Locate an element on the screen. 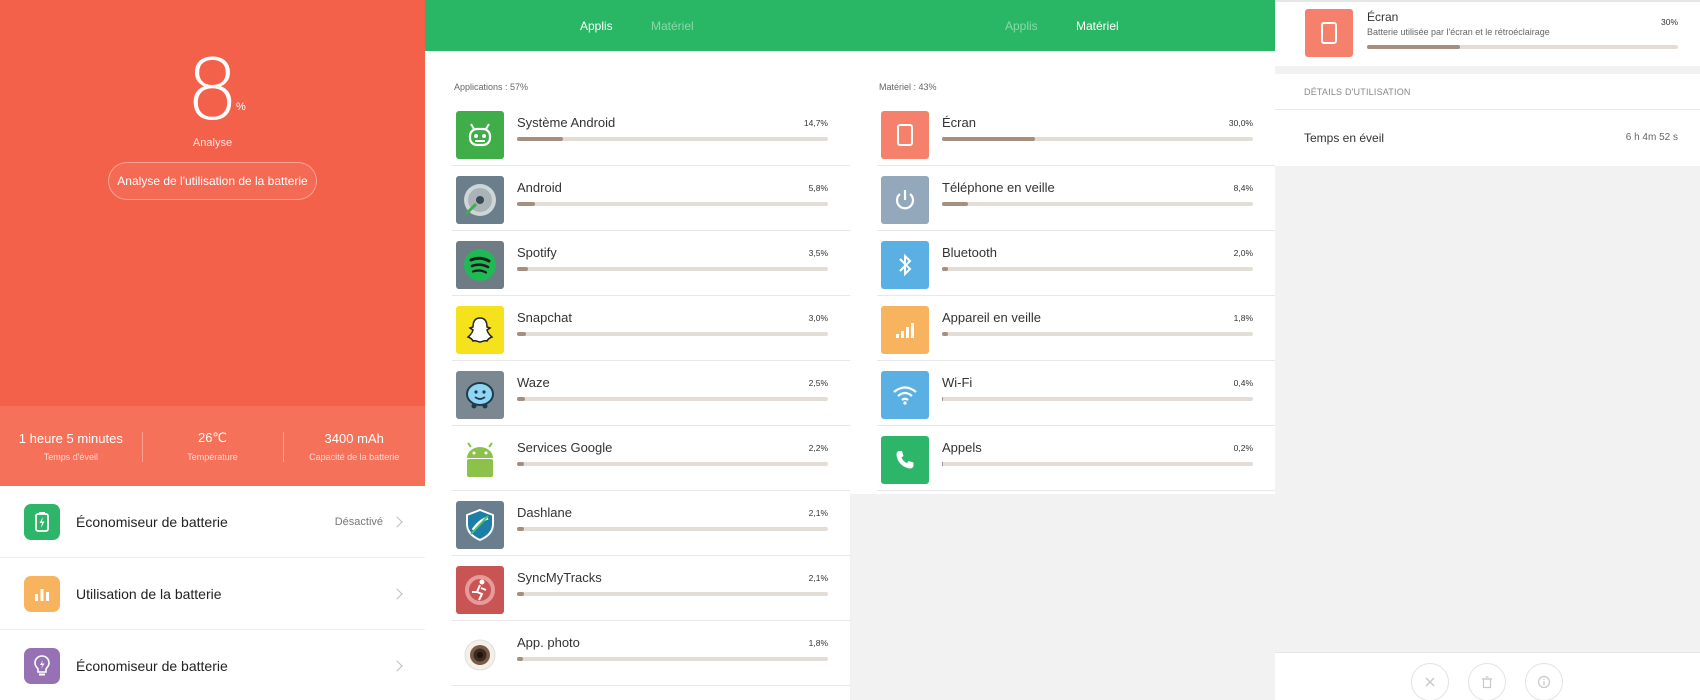 This screenshot has height=700, width=1700. delete-button is located at coordinates (1487, 681).